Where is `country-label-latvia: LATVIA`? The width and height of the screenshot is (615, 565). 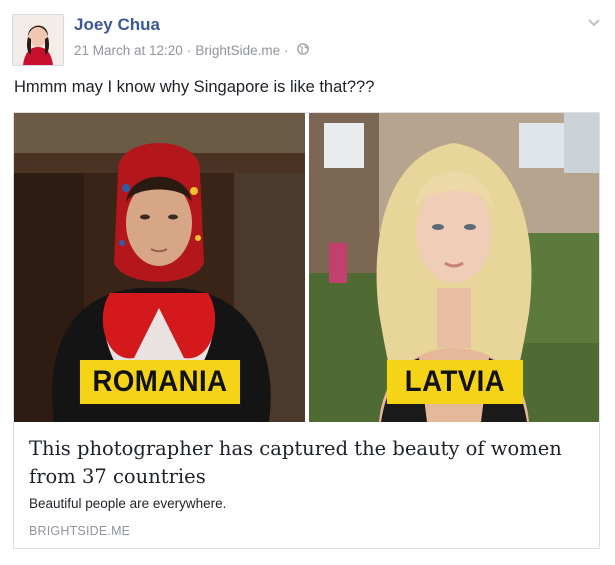
country-label-latvia: LATVIA is located at coordinates (455, 382).